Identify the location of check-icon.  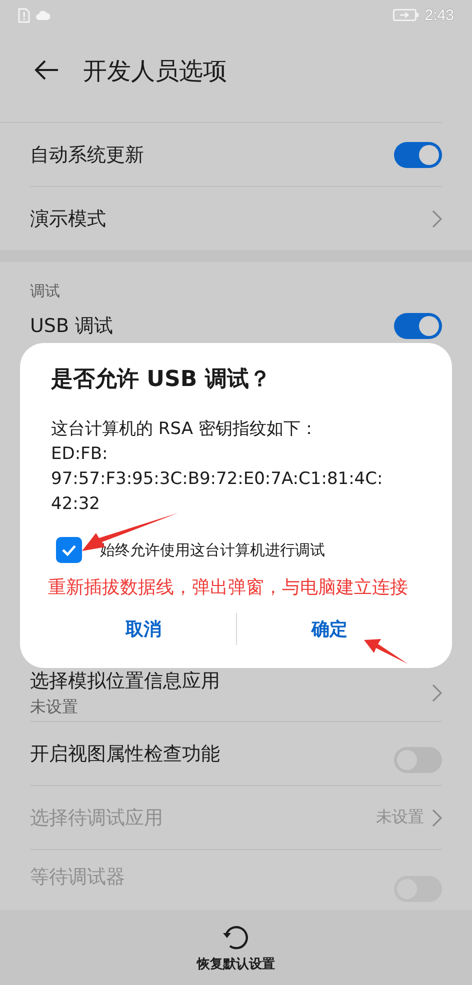
(69, 550).